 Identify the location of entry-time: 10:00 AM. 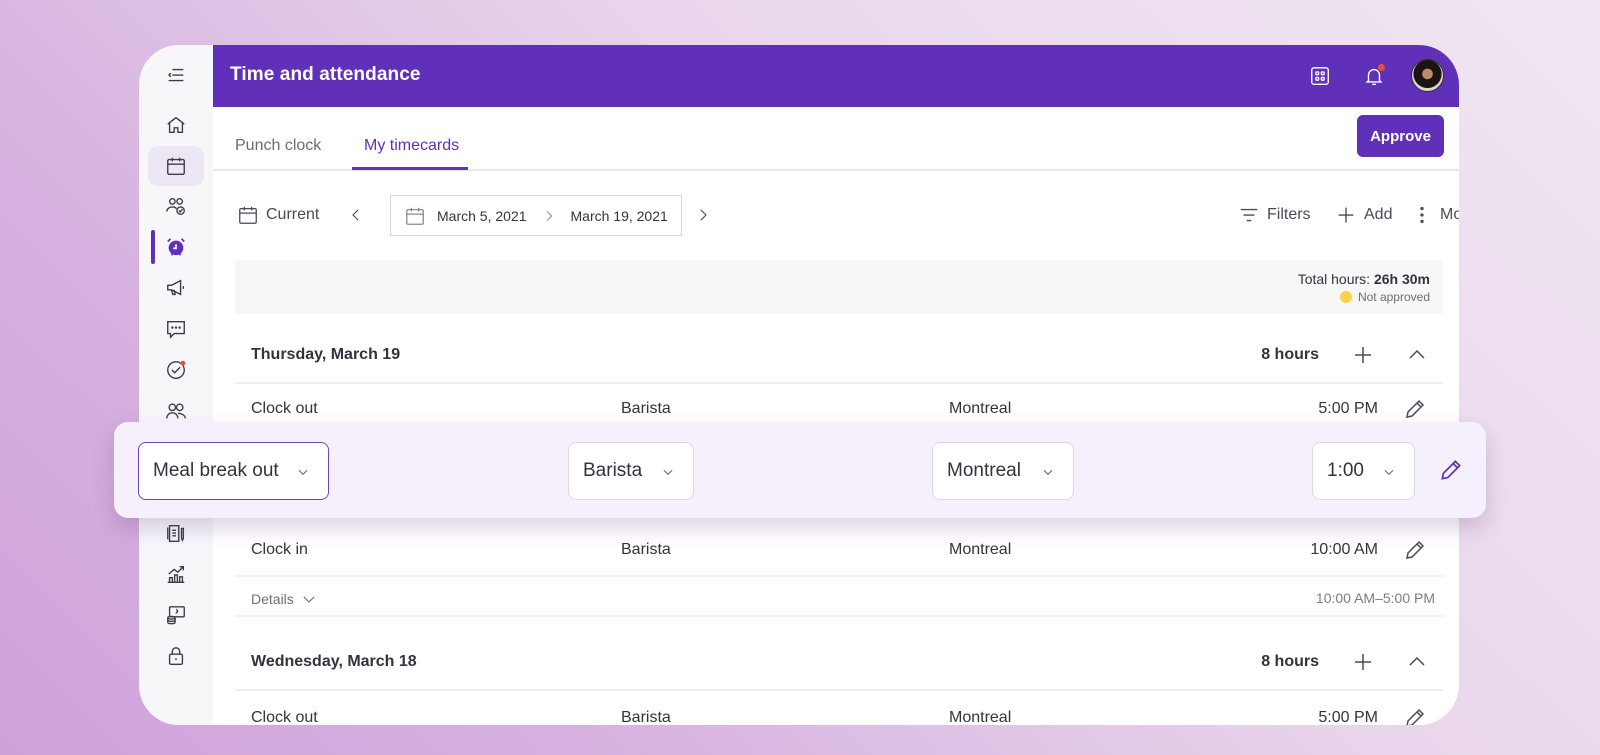
(1344, 549).